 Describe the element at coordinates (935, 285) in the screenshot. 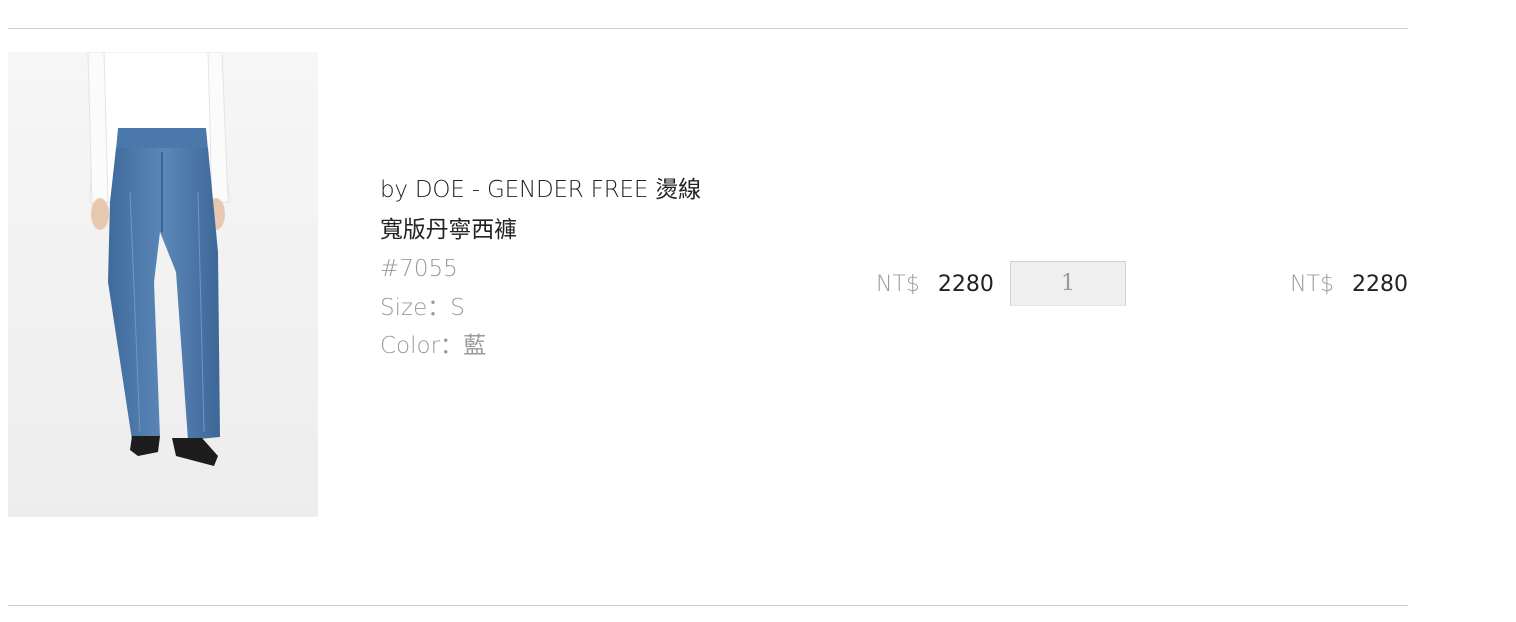

I see `unit-price: NT$ 2280` at that location.